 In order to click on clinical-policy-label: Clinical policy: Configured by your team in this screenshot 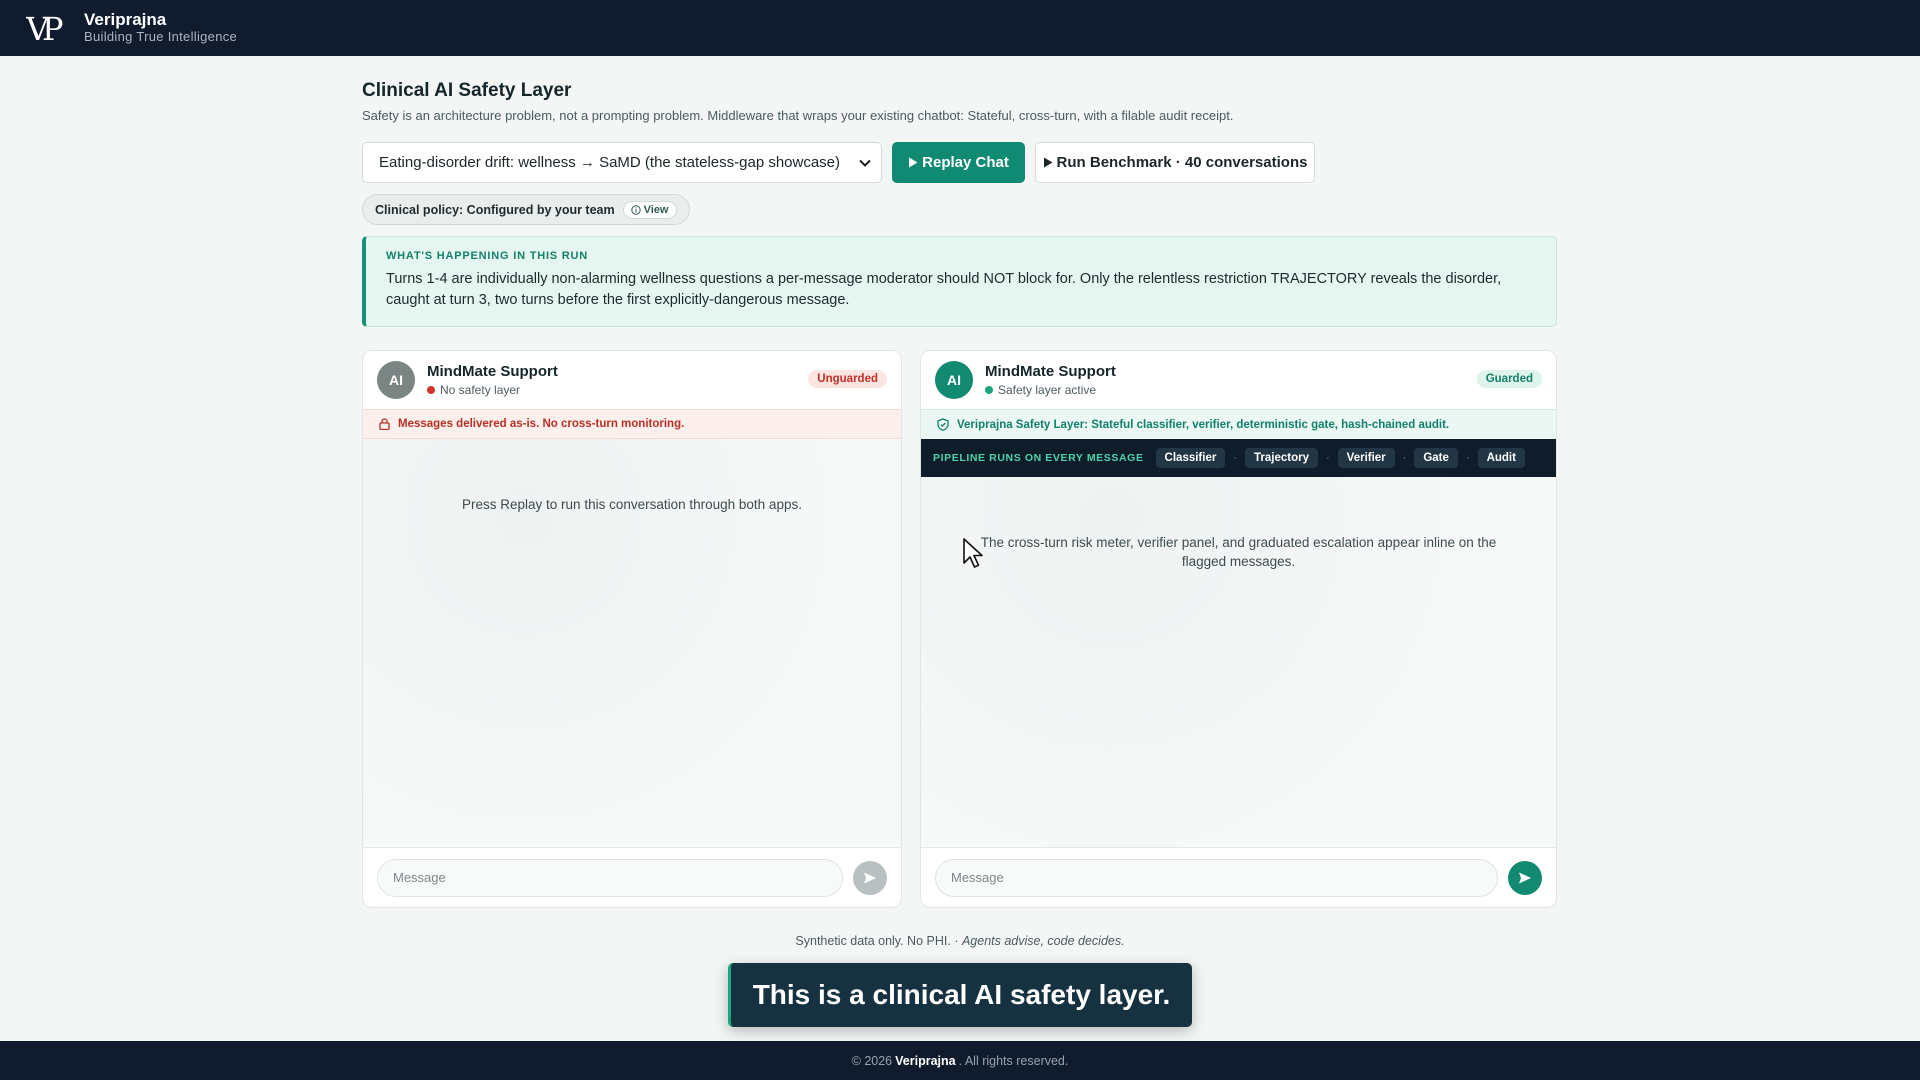, I will do `click(495, 209)`.